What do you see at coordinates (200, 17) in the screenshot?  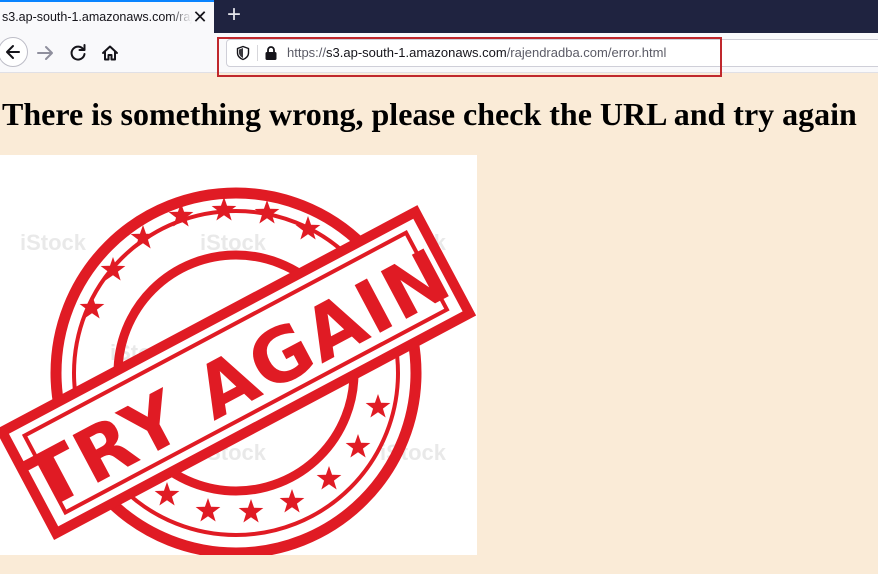 I see `close-icon: ✕` at bounding box center [200, 17].